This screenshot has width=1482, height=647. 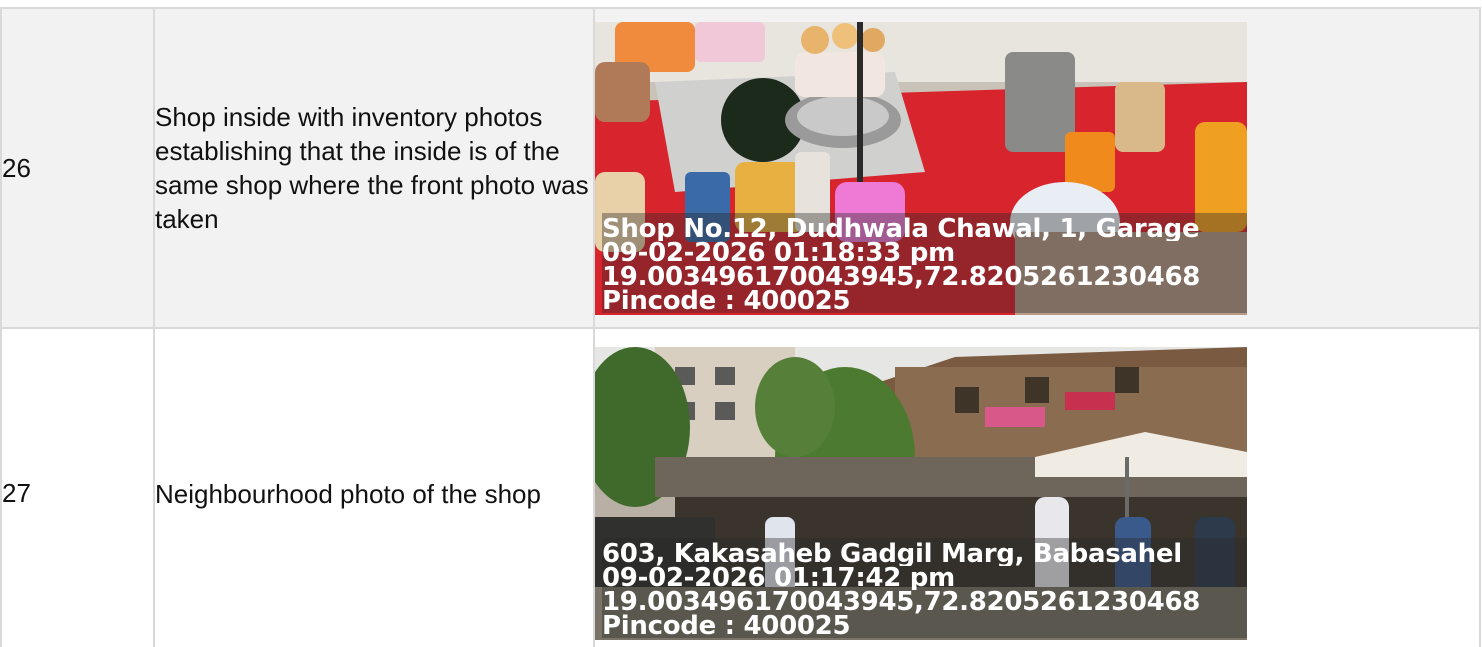 I want to click on row-number: 26, so click(x=77, y=168).